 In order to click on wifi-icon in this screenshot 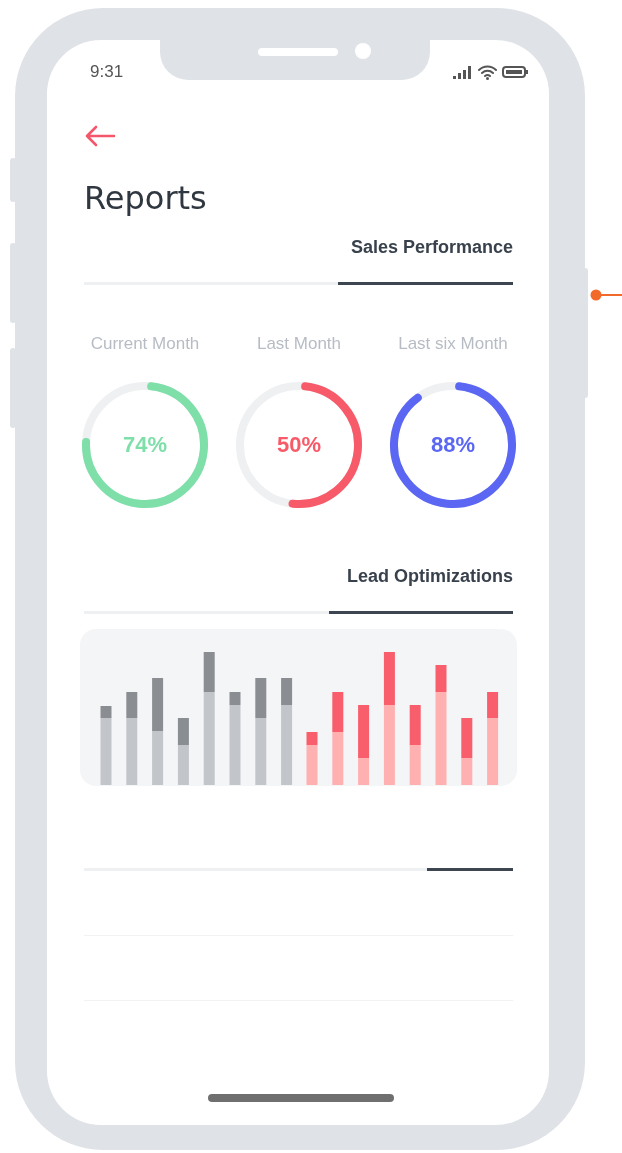, I will do `click(487, 72)`.